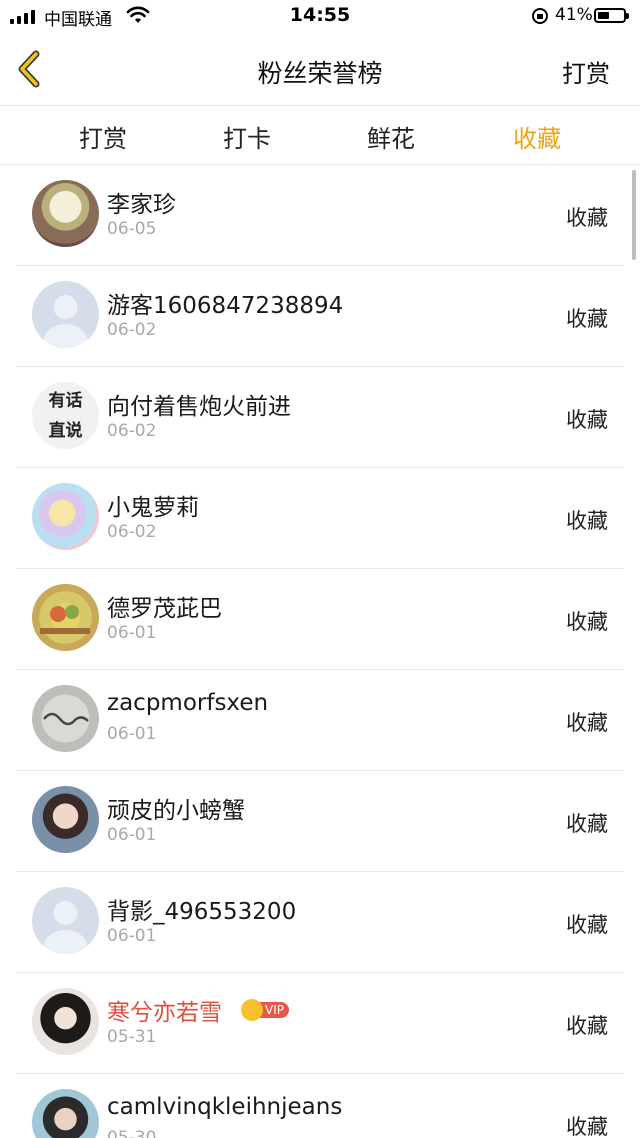 The width and height of the screenshot is (640, 1138). Describe the element at coordinates (540, 16) in the screenshot. I see `rotation-lock-icon` at that location.